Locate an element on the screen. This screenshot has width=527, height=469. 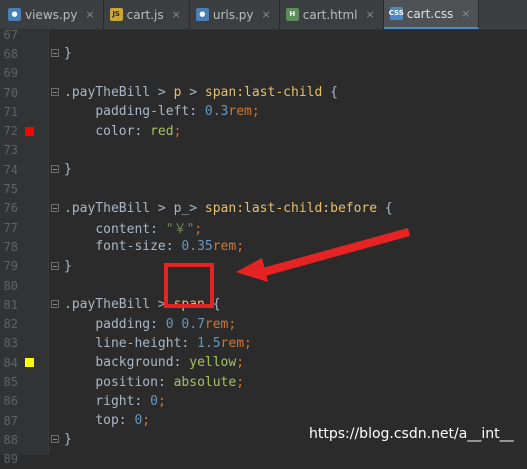
annotation-arrow is located at coordinates (323, 255).